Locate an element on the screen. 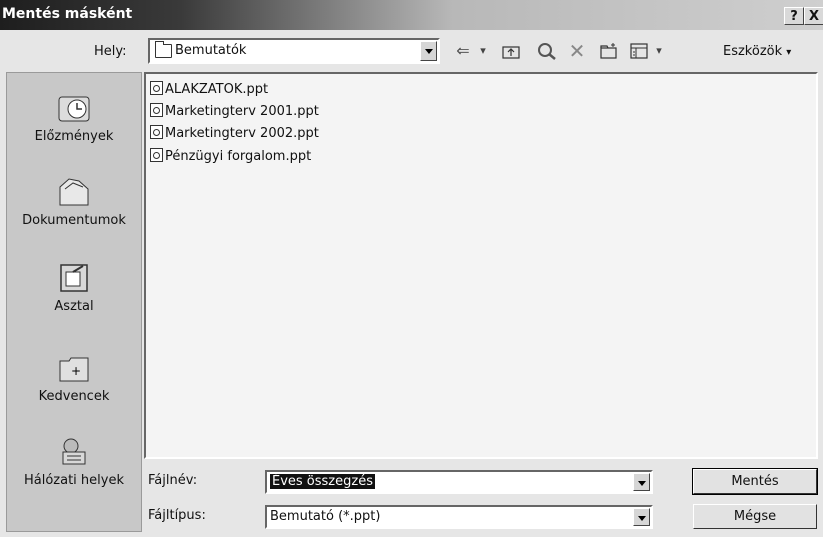 The height and width of the screenshot is (537, 823). title-bar: Mentés másként ? X is located at coordinates (411, 15).